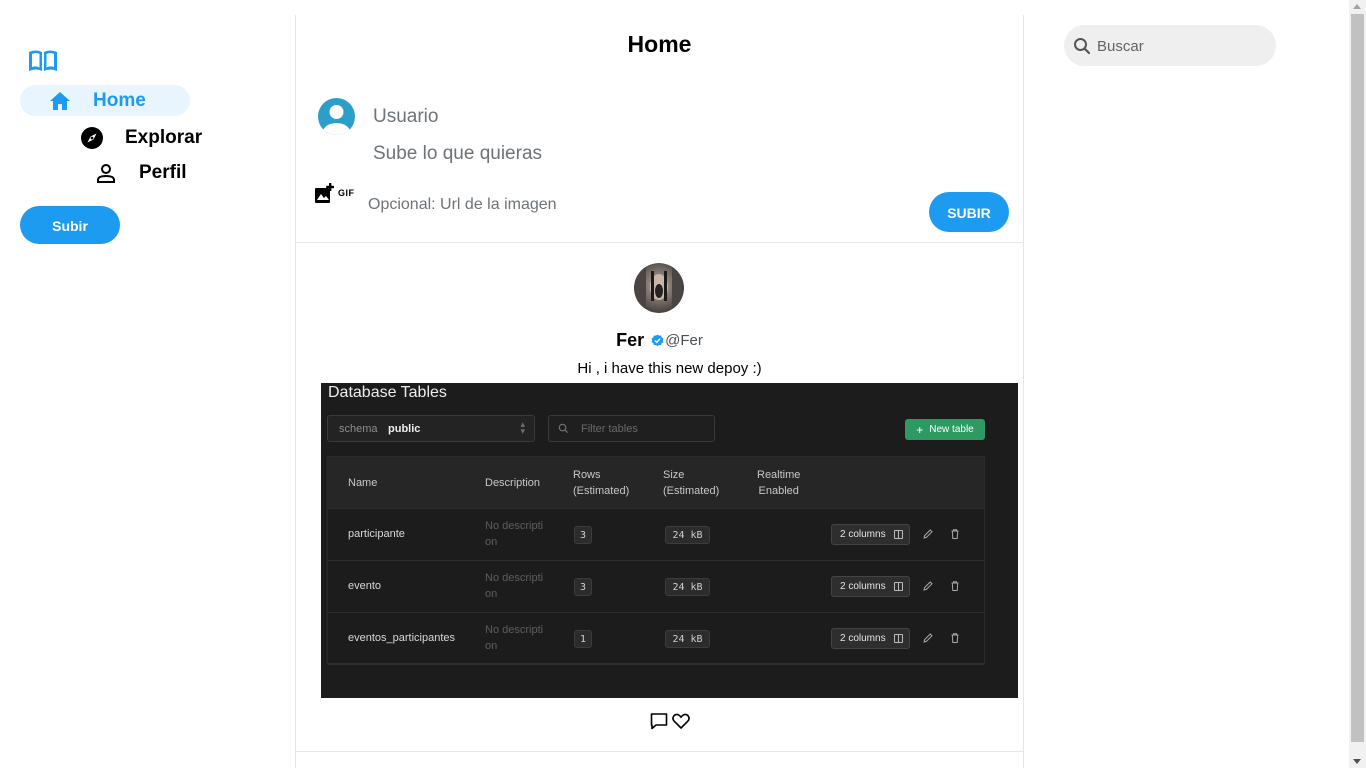  I want to click on plus-icon: +, so click(920, 429).